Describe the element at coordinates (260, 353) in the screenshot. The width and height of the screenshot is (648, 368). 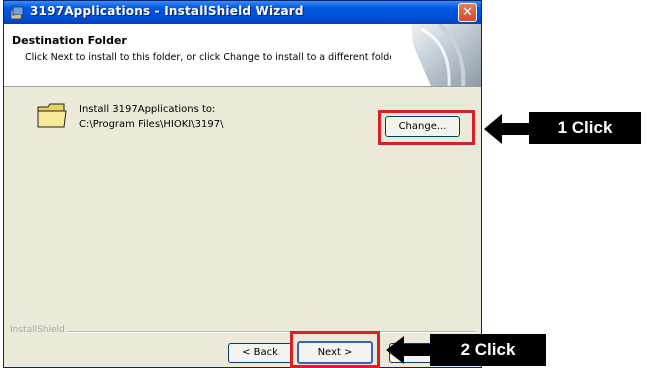
I see `back-button: < Back` at that location.